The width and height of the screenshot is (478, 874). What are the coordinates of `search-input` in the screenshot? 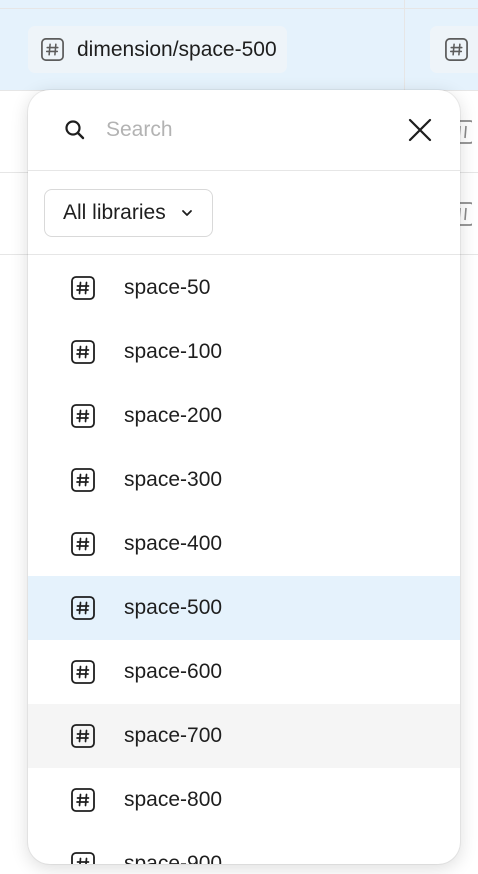 It's located at (246, 130).